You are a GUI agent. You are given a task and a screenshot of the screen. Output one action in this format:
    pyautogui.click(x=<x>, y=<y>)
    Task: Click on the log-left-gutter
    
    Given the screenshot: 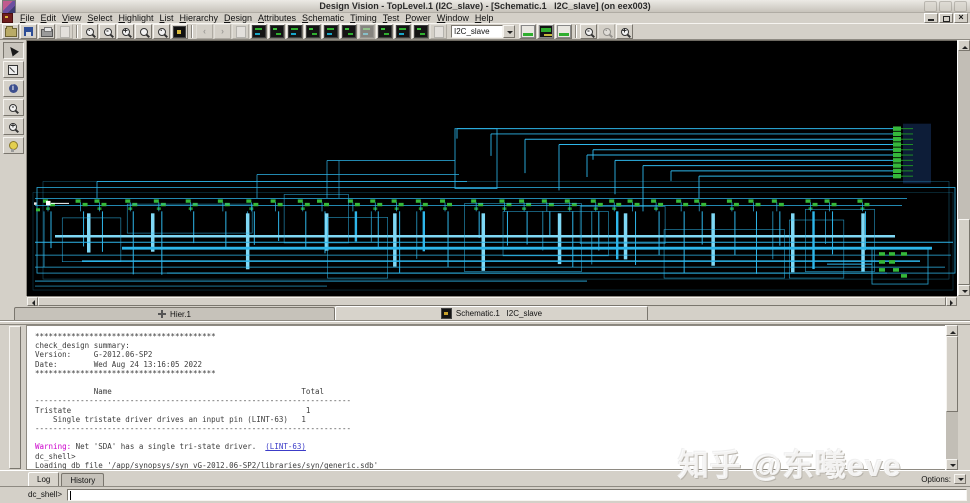 What is the action you would take?
    pyautogui.click(x=13, y=397)
    